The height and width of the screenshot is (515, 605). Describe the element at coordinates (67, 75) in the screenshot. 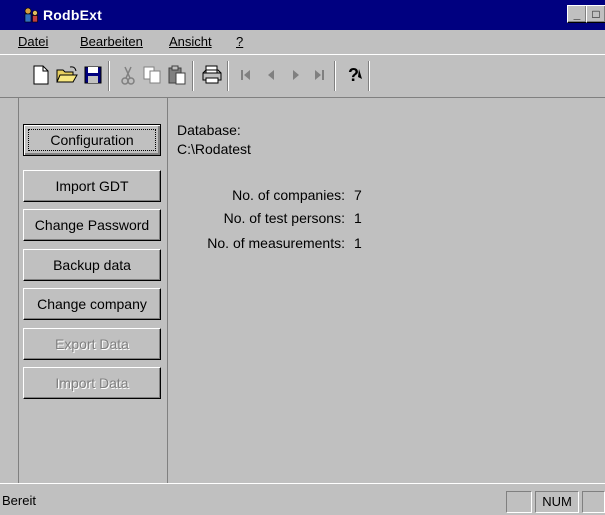

I see `open-icon` at that location.